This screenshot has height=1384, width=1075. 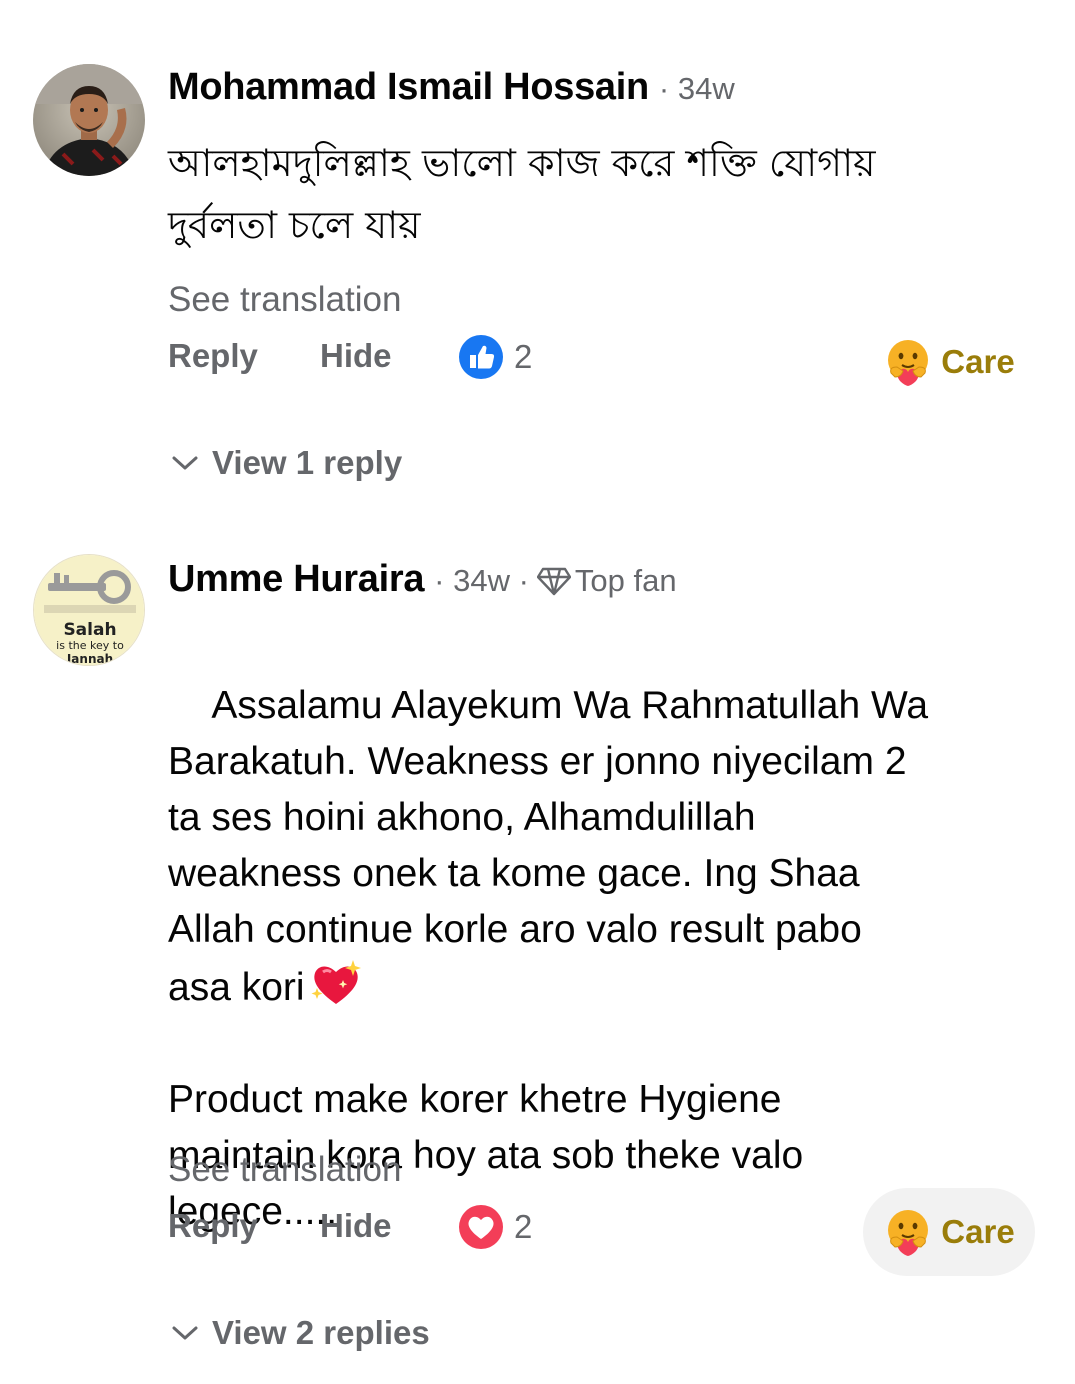 I want to click on avatar-text-2: is the key to, so click(x=90, y=645).